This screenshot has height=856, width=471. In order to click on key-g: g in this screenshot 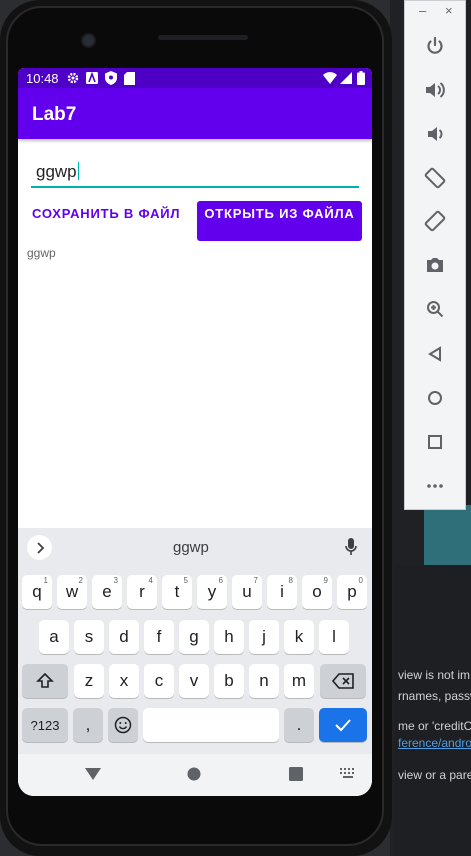, I will do `click(194, 637)`.